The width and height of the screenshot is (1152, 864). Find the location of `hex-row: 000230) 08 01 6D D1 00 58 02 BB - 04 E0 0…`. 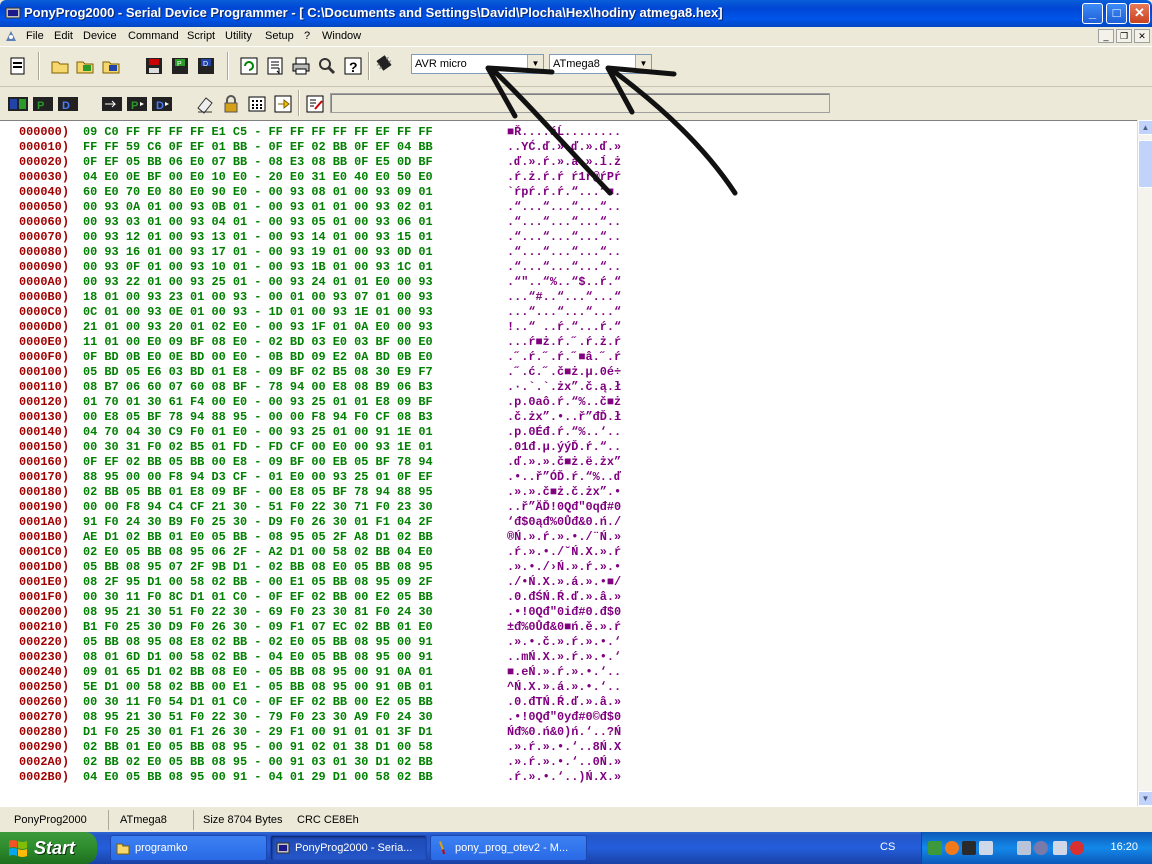

hex-row: 000230) 08 01 6D D1 00 58 02 BB - 04 E0 0… is located at coordinates (320, 657).